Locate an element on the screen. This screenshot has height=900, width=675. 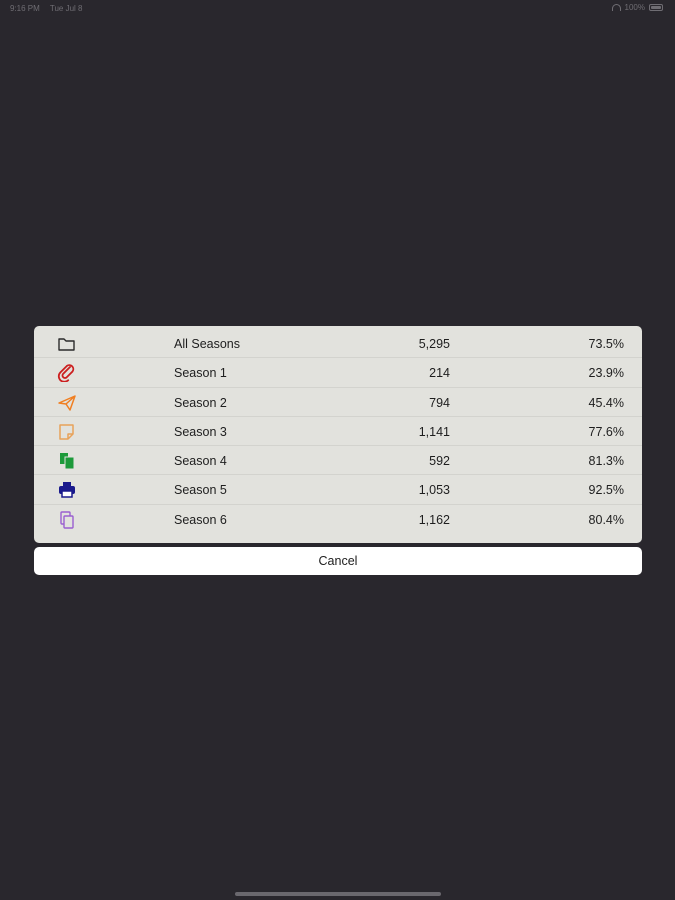
row-all-seasons: All Seasons 5,295 73.5% is located at coordinates (338, 344).